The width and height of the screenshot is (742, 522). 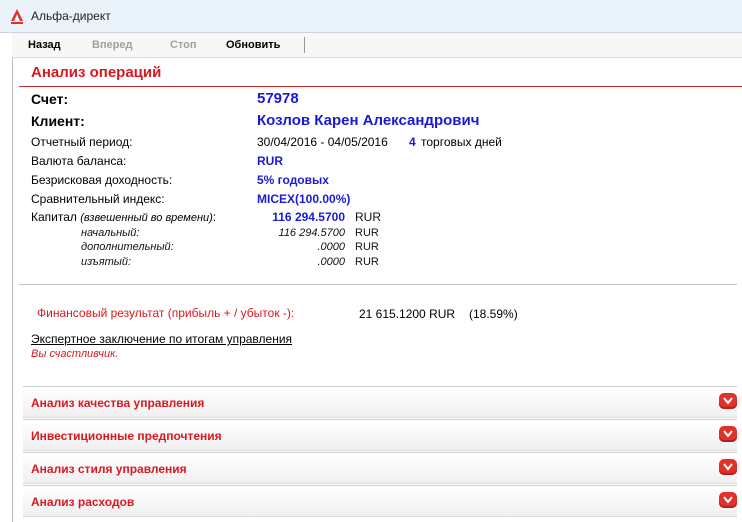 I want to click on client-label: Клиент:, so click(x=58, y=121).